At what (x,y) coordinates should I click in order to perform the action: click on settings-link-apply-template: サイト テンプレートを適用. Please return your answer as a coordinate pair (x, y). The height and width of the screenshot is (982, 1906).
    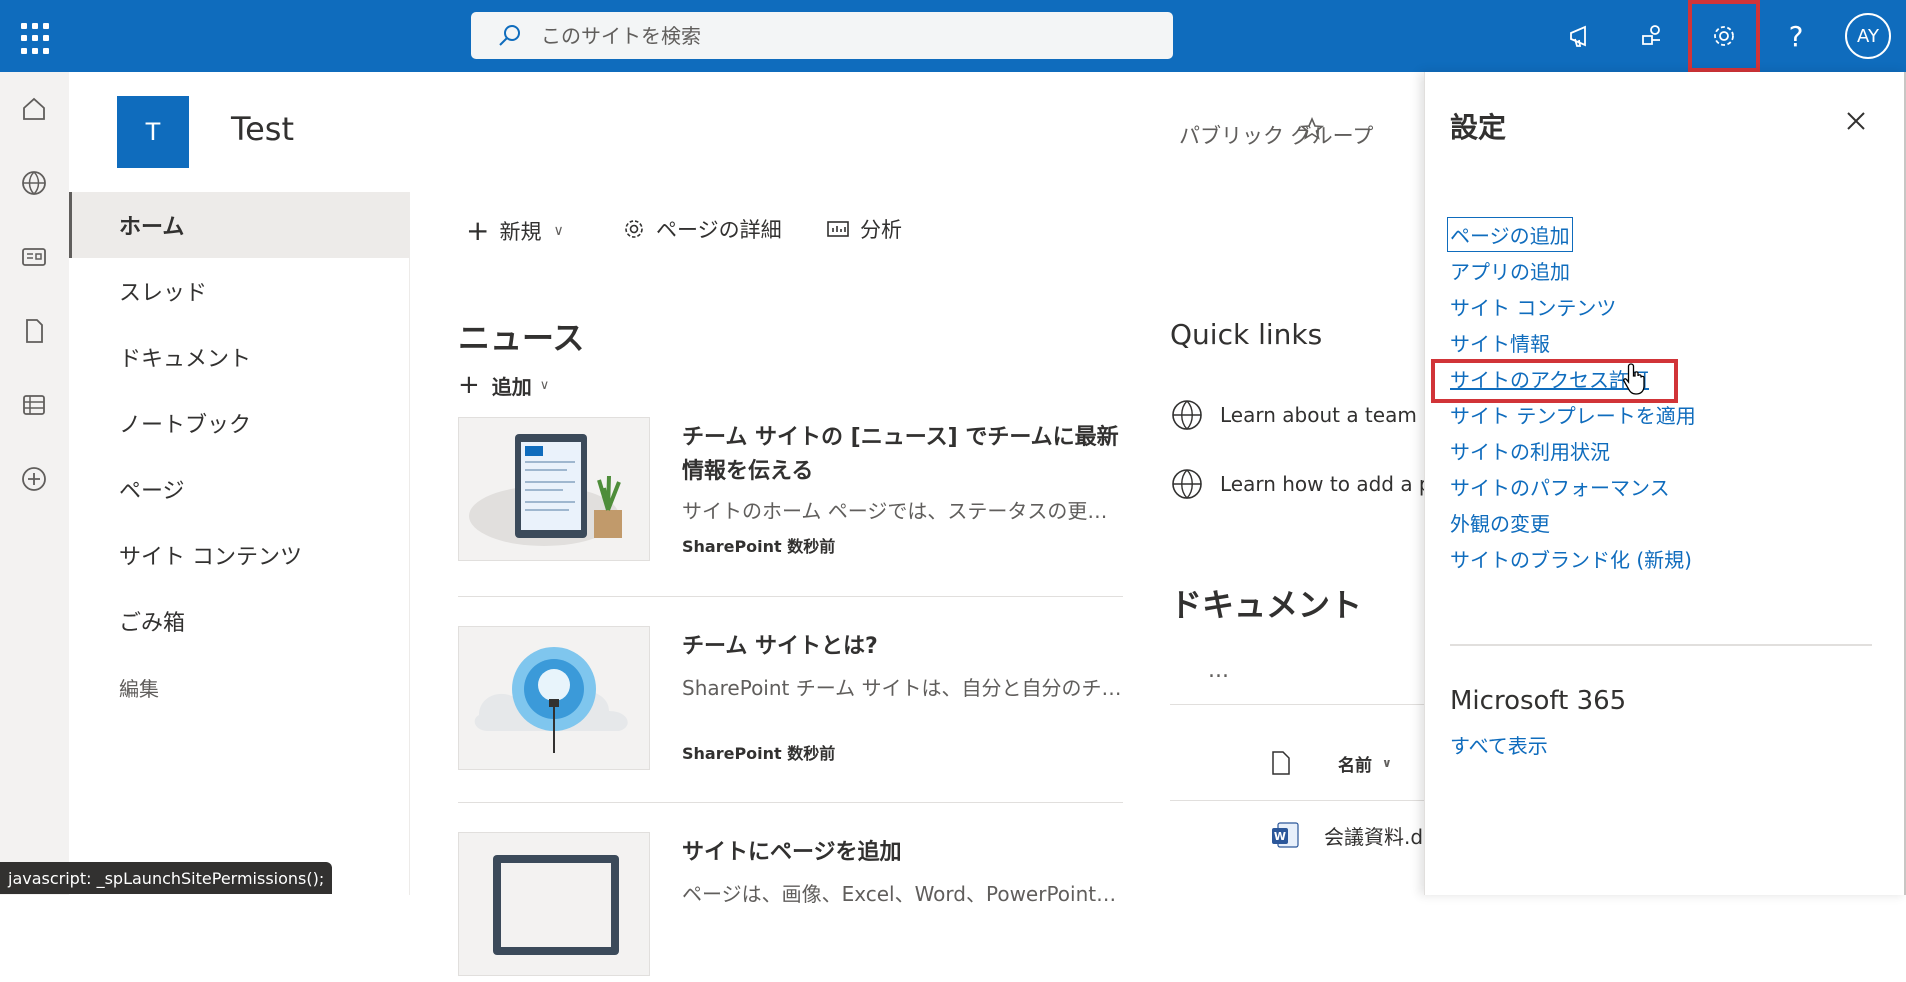
    Looking at the image, I should click on (1573, 414).